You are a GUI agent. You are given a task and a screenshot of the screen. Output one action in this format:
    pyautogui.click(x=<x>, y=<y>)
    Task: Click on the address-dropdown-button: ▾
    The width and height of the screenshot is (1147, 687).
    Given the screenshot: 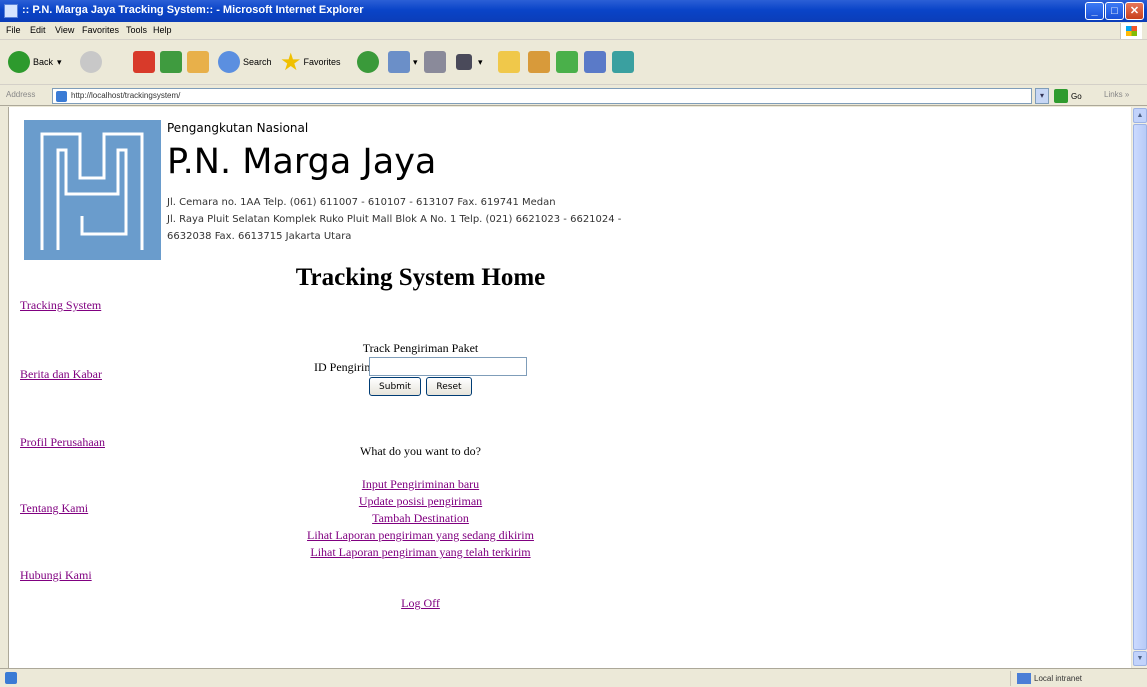 What is the action you would take?
    pyautogui.click(x=1042, y=96)
    